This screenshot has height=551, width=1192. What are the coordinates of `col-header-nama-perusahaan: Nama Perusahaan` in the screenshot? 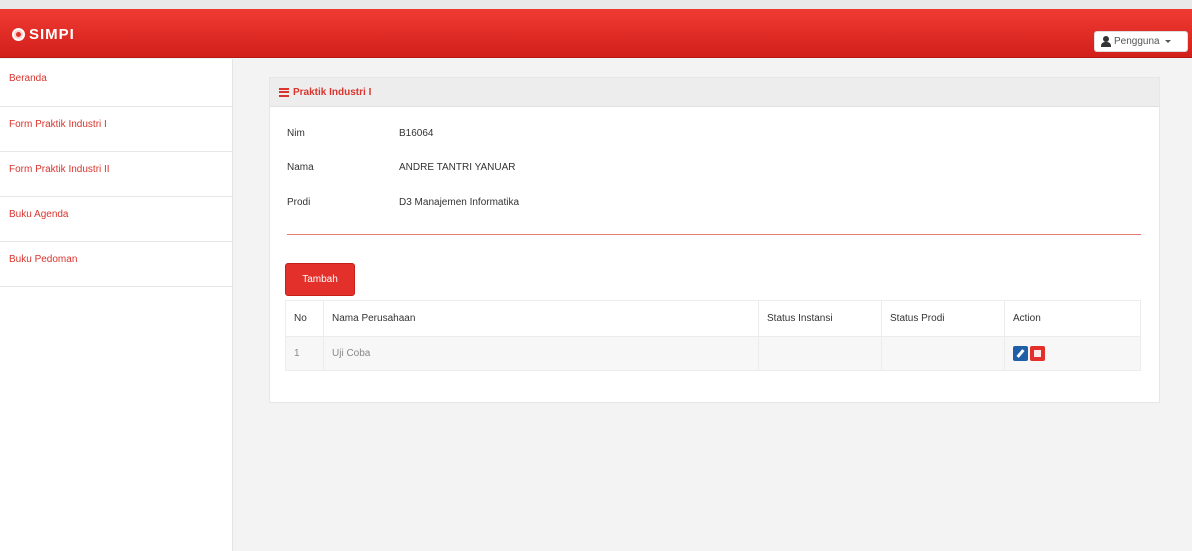 It's located at (541, 318).